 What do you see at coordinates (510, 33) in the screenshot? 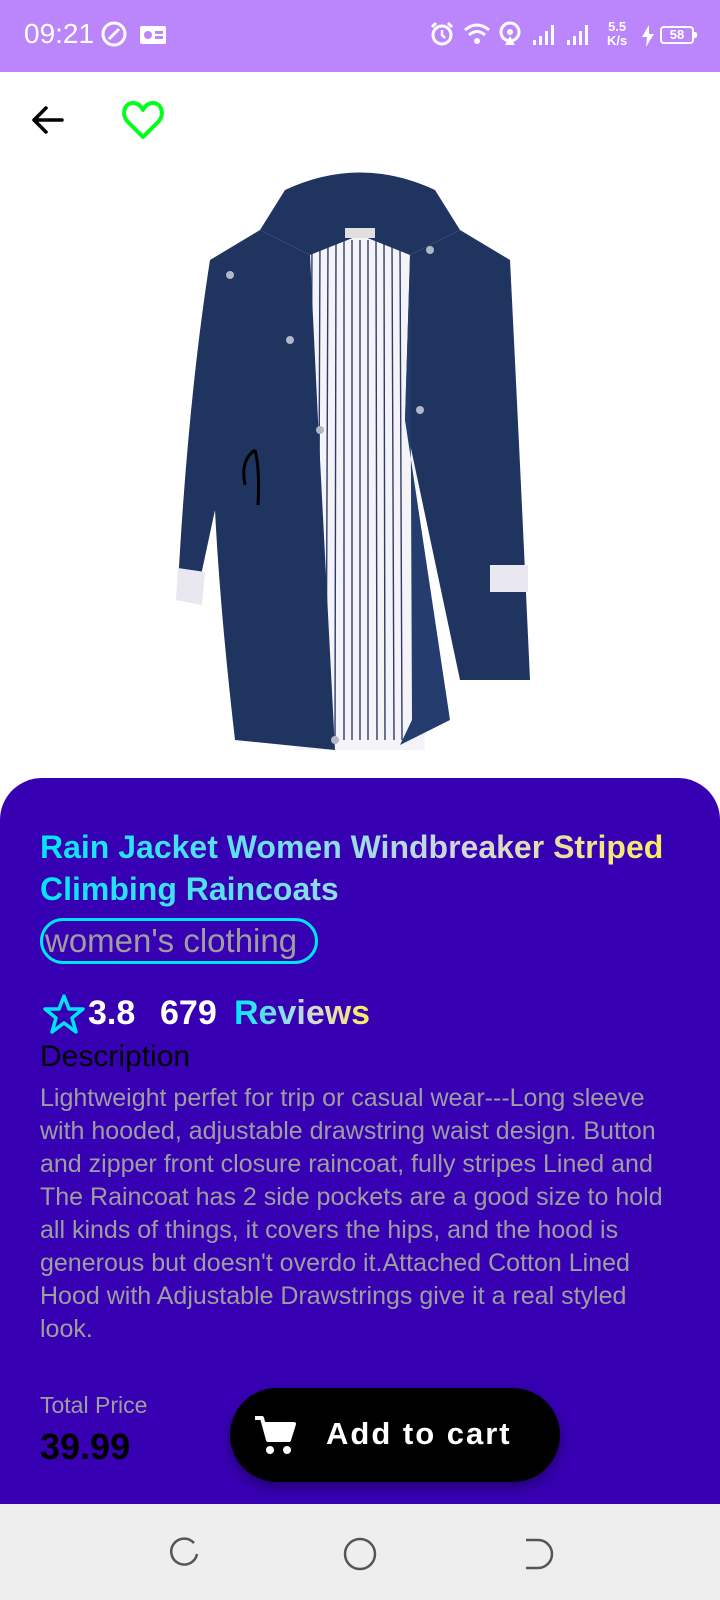
I see `hotspot-icon` at bounding box center [510, 33].